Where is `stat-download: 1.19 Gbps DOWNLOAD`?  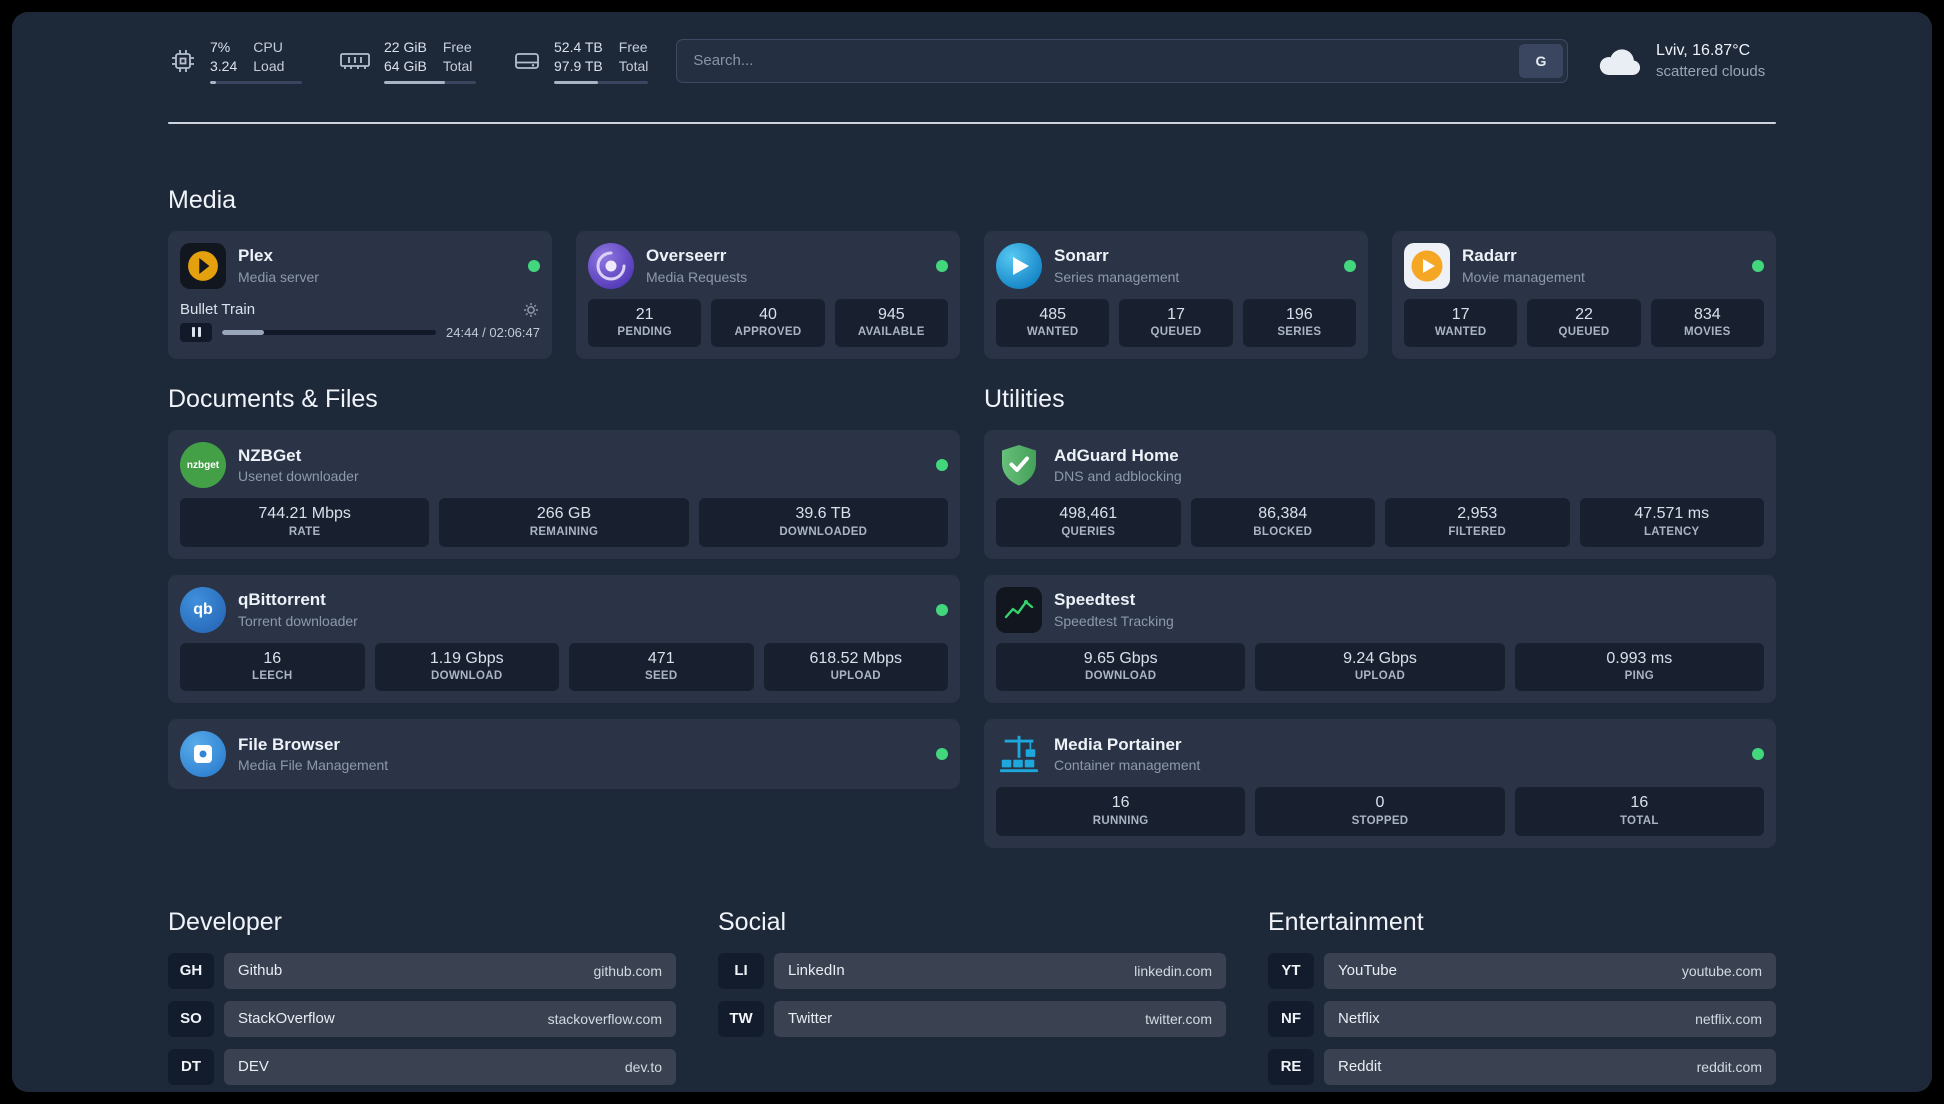
stat-download: 1.19 Gbps DOWNLOAD is located at coordinates (466, 667).